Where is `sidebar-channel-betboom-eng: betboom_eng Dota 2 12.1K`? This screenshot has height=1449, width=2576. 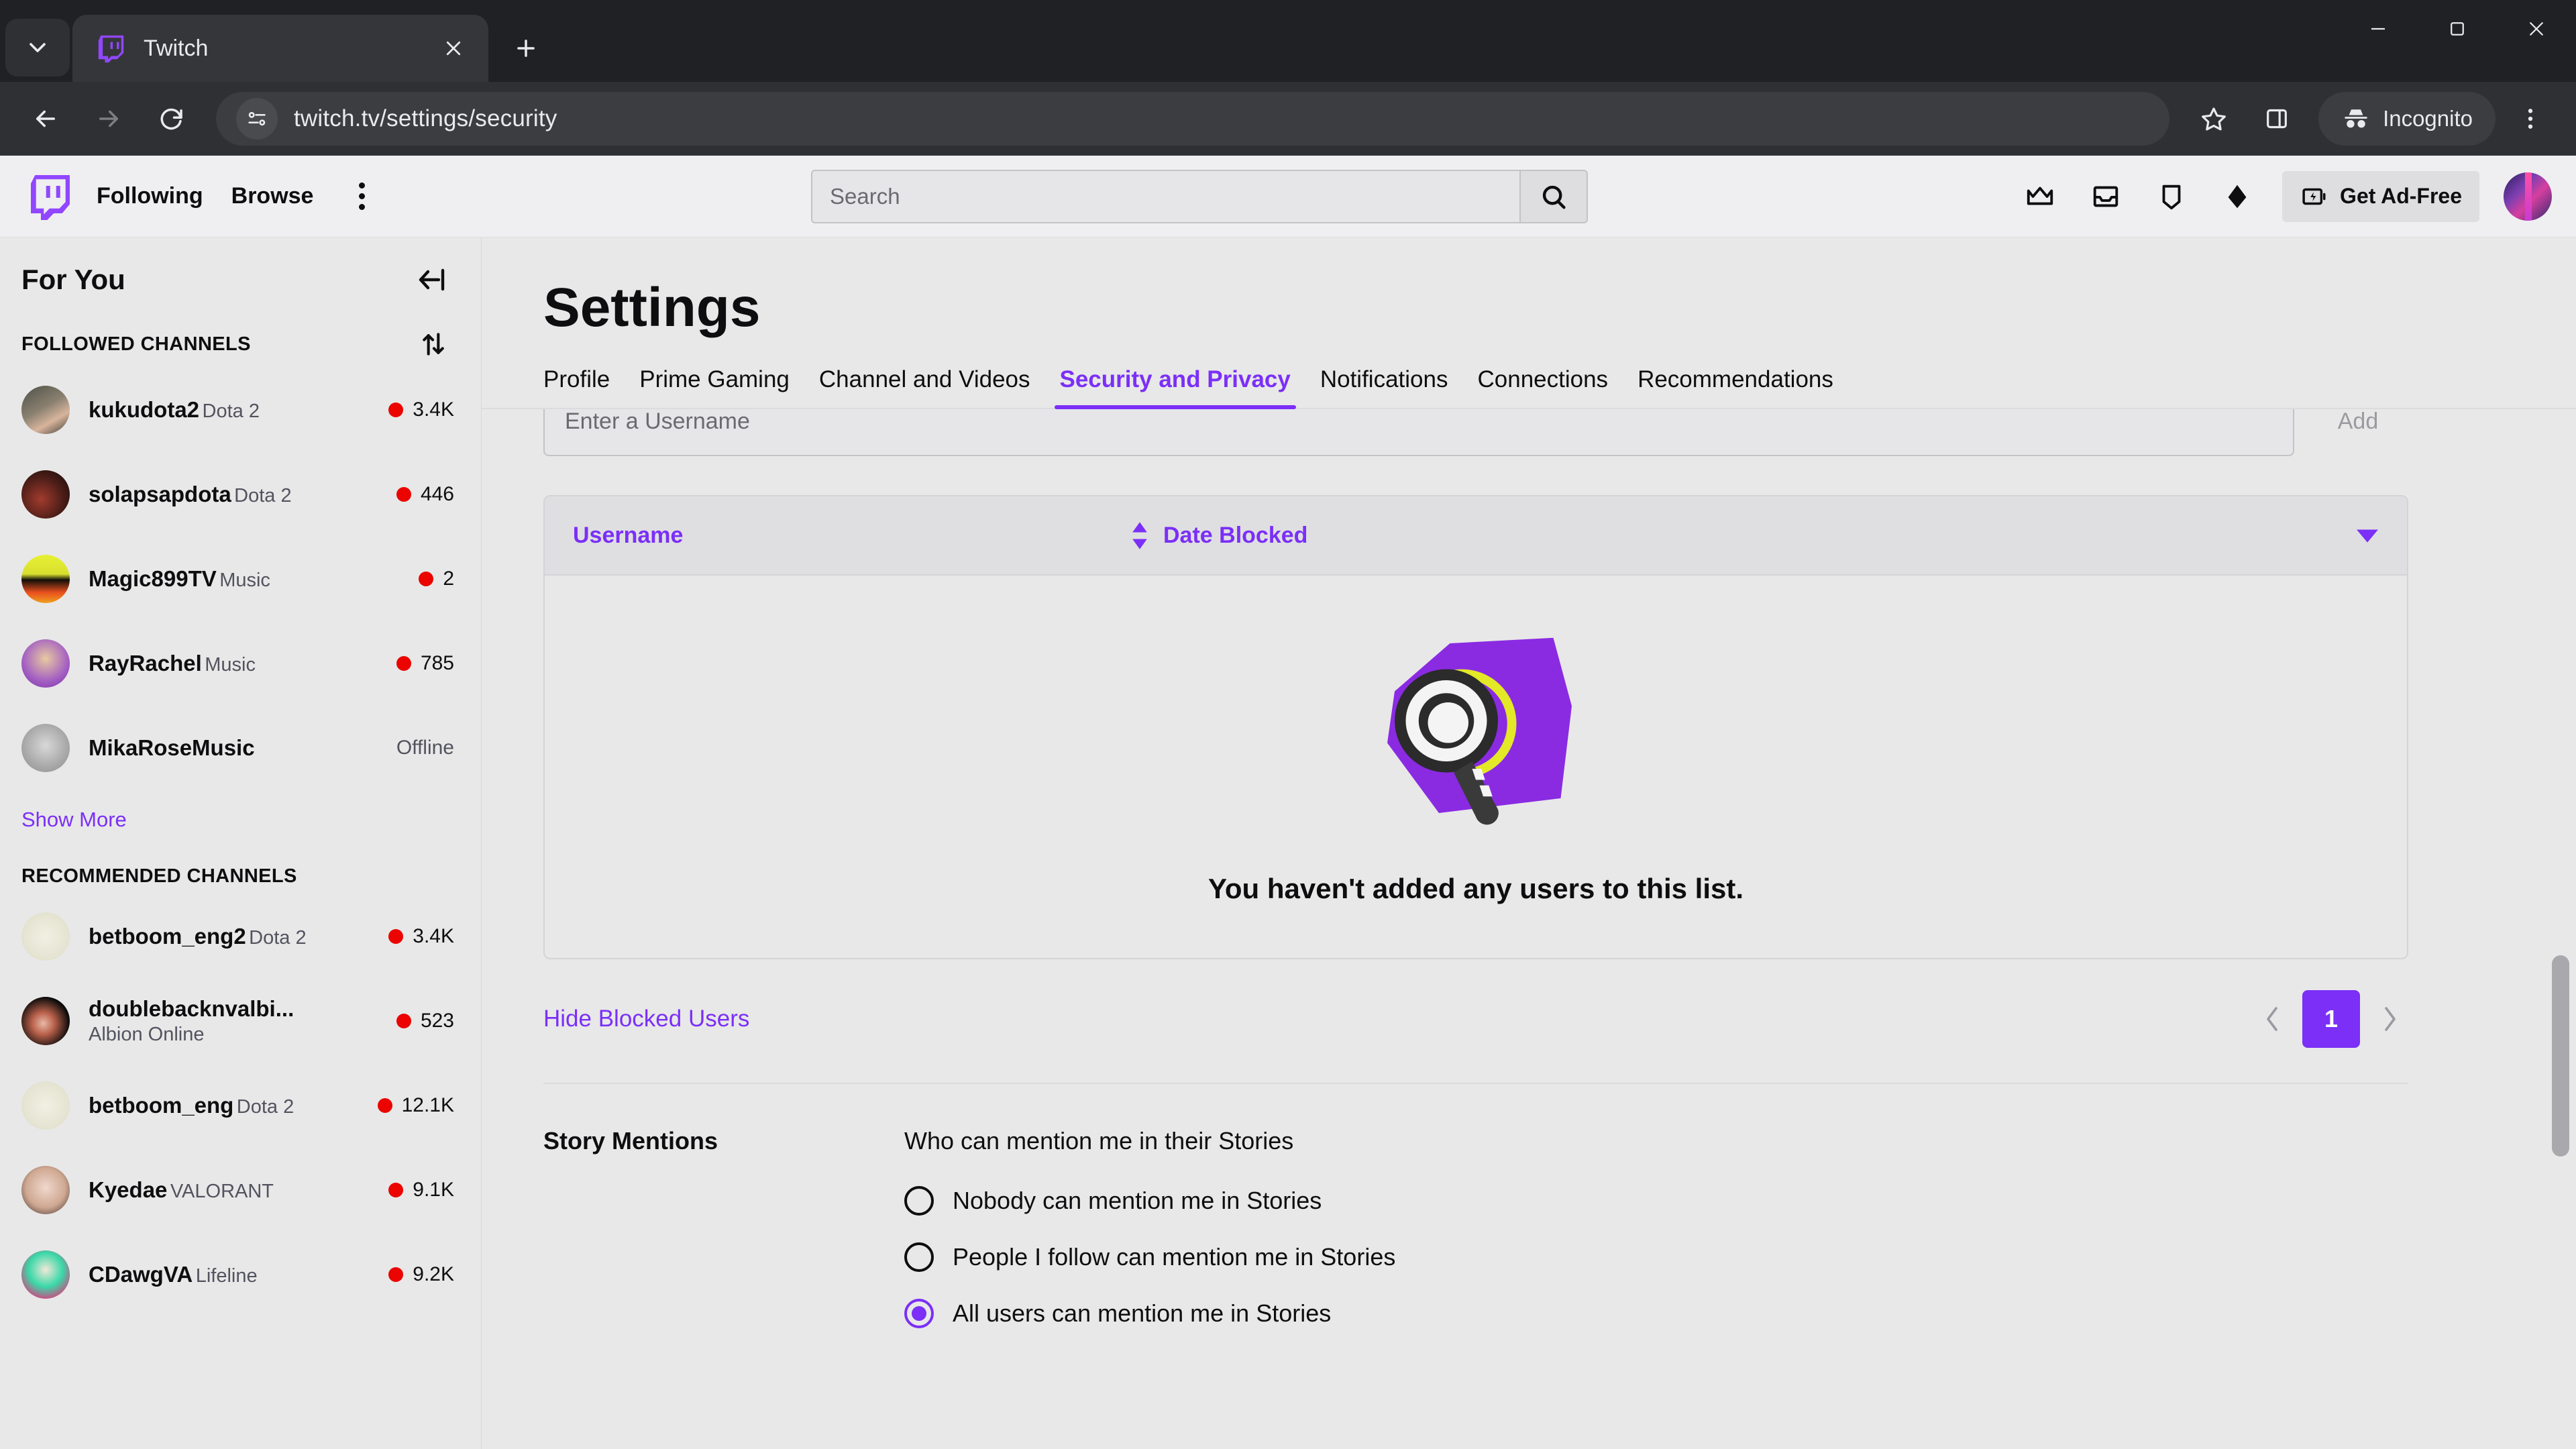 sidebar-channel-betboom-eng: betboom_eng Dota 2 12.1K is located at coordinates (240, 1105).